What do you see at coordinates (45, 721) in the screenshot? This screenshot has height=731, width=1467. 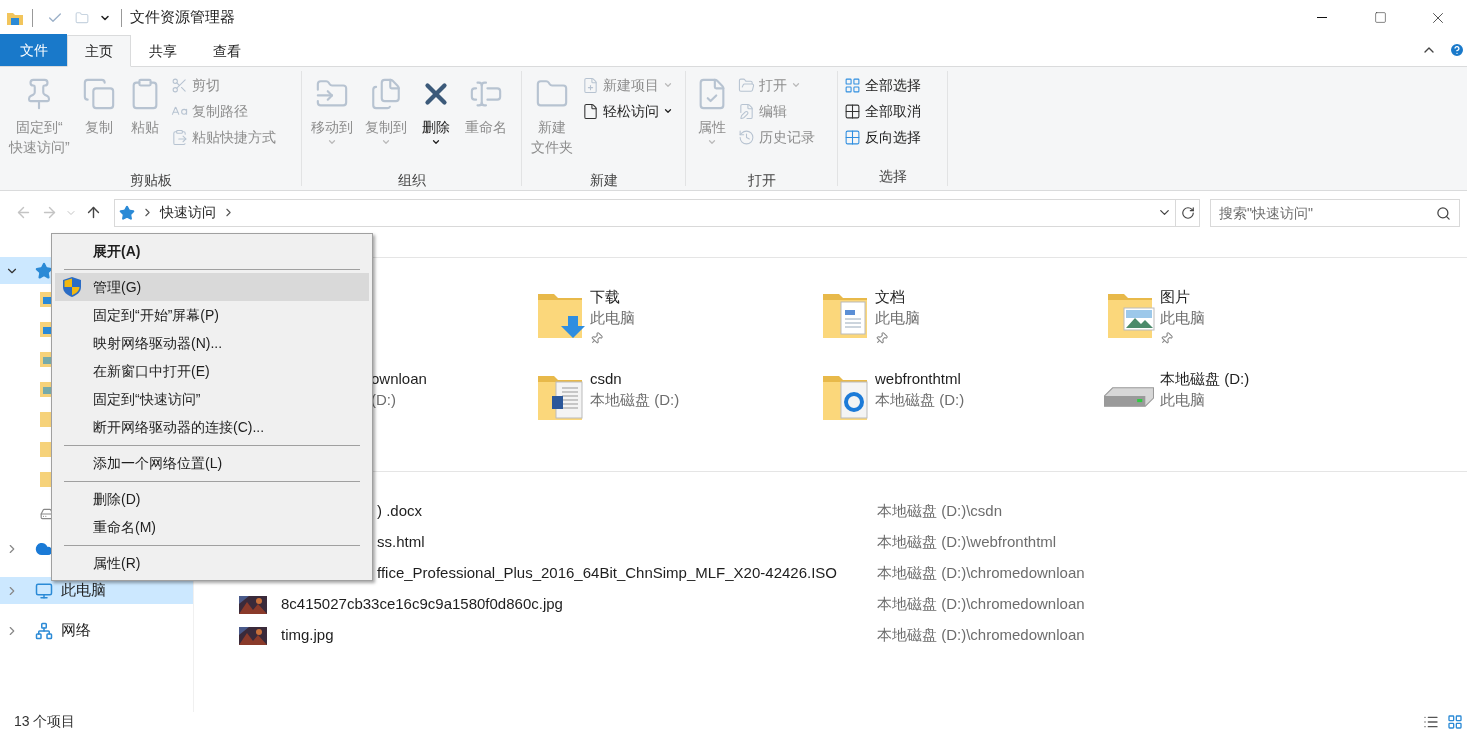 I see `item-count: 13 个项目` at bounding box center [45, 721].